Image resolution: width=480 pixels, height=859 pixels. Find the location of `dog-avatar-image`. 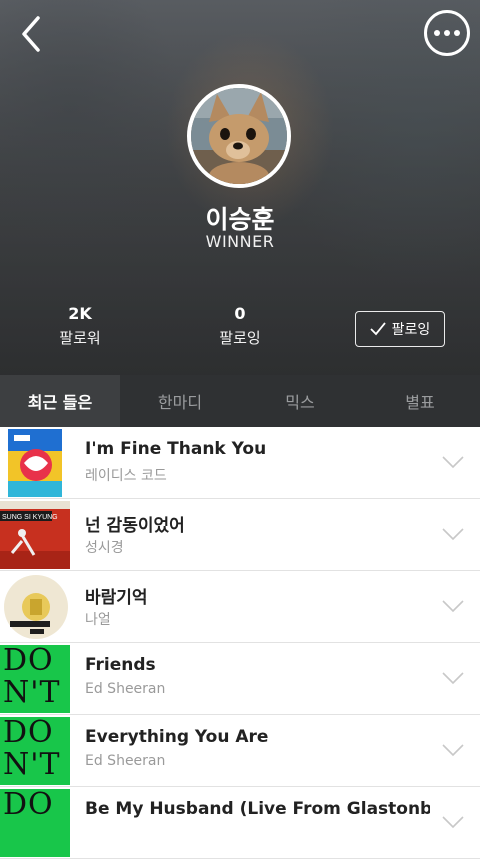

dog-avatar-image is located at coordinates (239, 136).